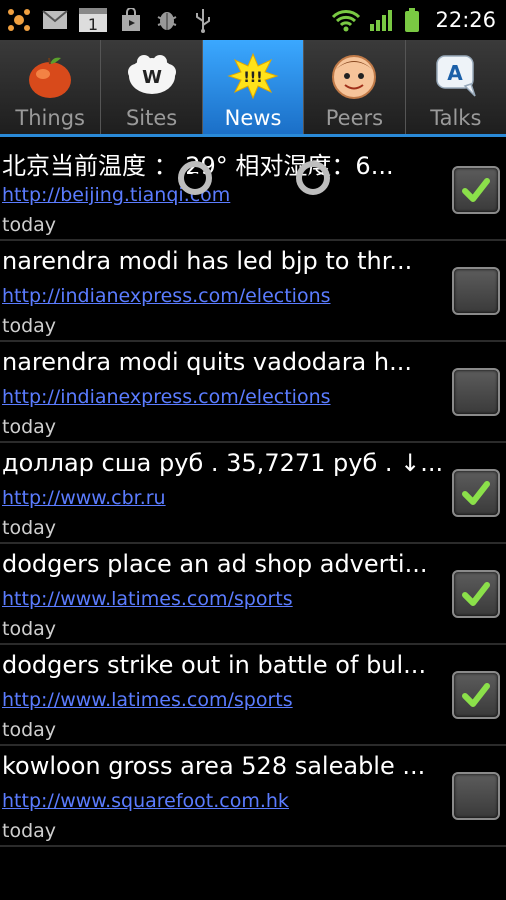 The height and width of the screenshot is (900, 506). I want to click on tab-sites: W Sites, so click(152, 87).